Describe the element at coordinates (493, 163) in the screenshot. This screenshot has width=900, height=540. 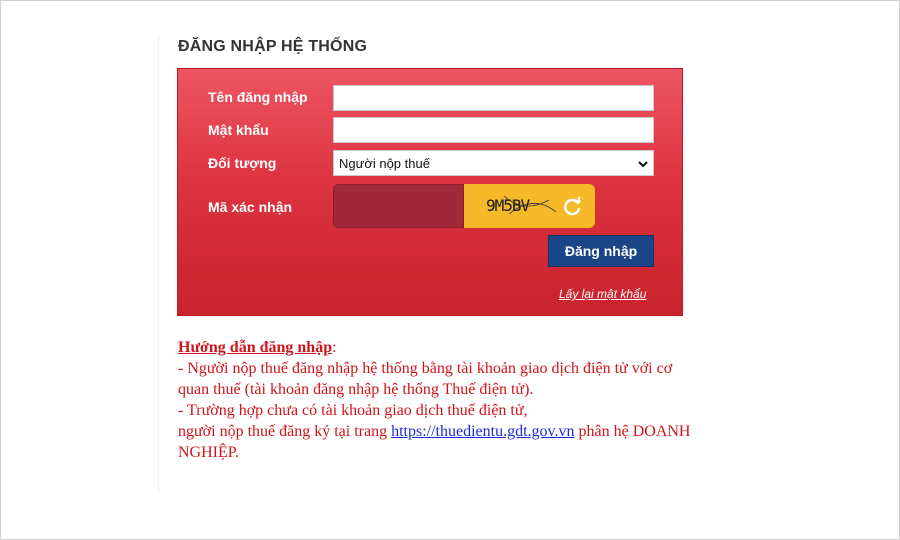
I see `role-select: Người nộp thuế` at that location.